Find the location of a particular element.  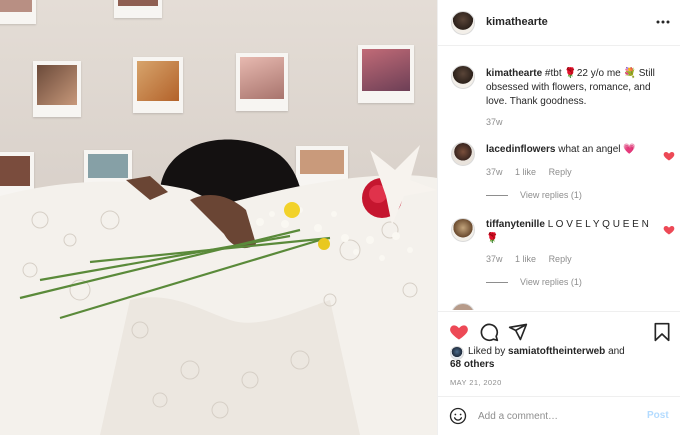

post-comment-button: Post is located at coordinates (658, 415).